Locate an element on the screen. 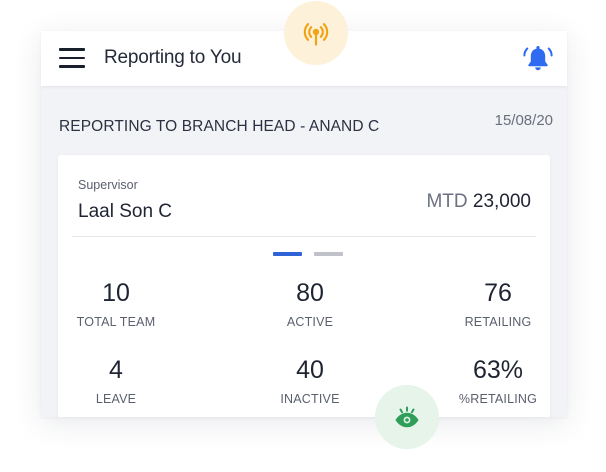 This screenshot has height=472, width=606. divider is located at coordinates (304, 236).